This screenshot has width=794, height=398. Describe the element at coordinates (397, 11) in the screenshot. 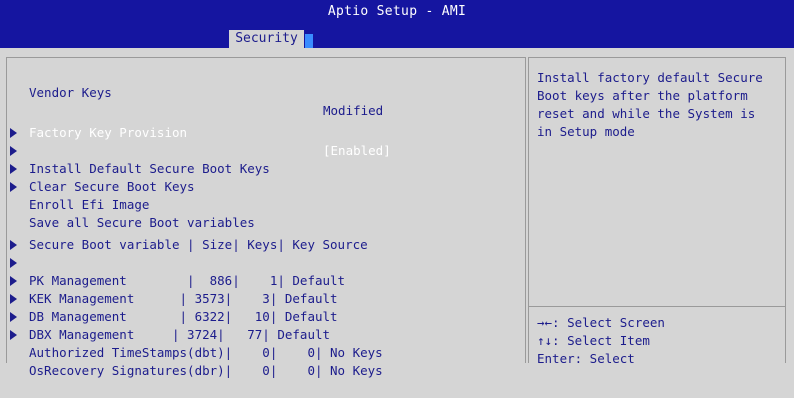

I see `app-title: Aptio Setup - AMI` at that location.